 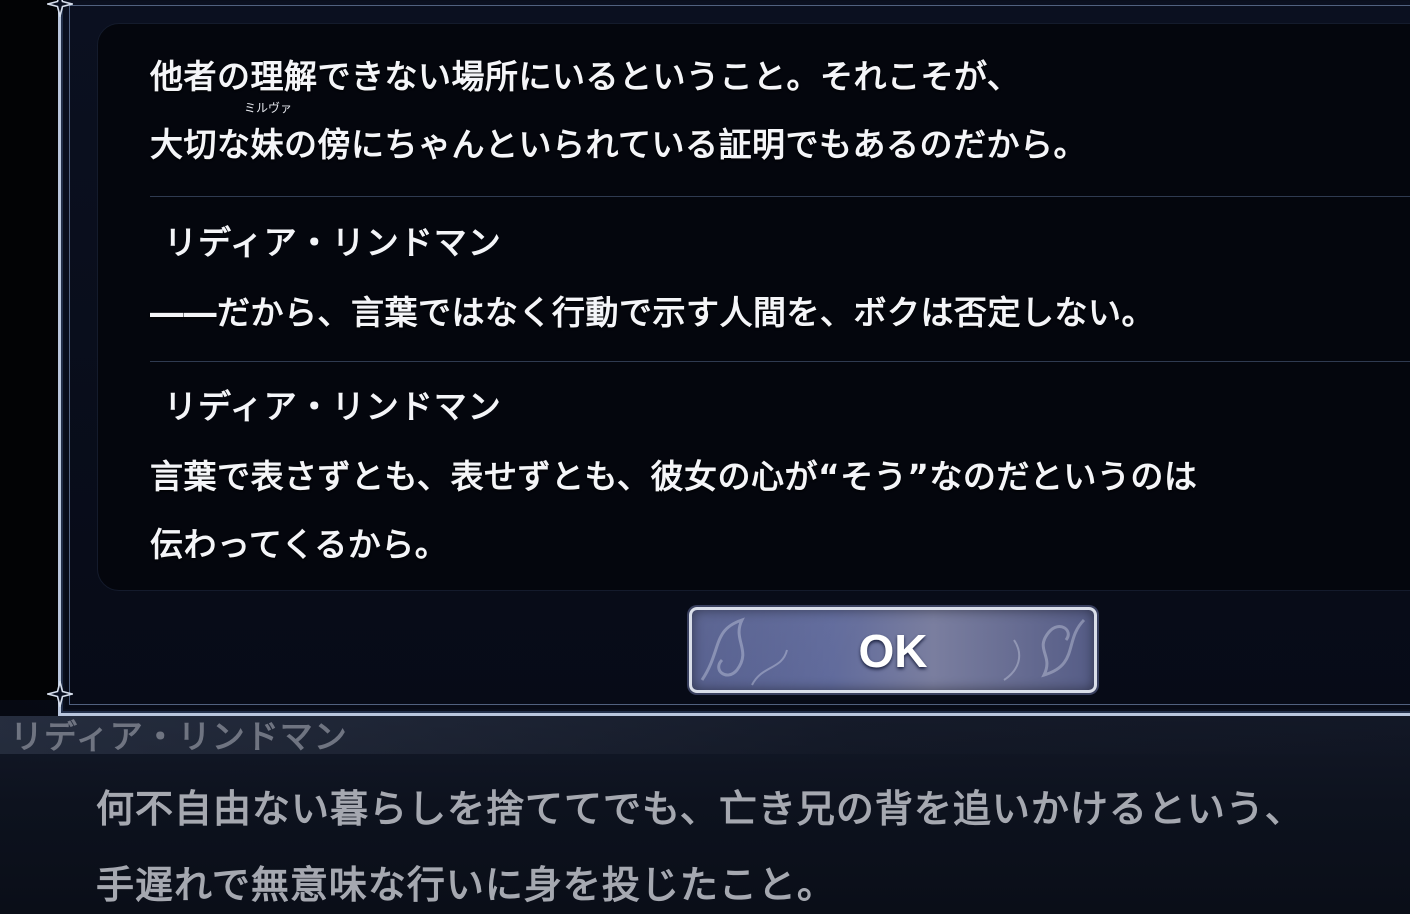 I want to click on backlog-line: ――だから、言葉ではなく行動で示す人間を、ボクは否定しない。, so click(x=652, y=312).